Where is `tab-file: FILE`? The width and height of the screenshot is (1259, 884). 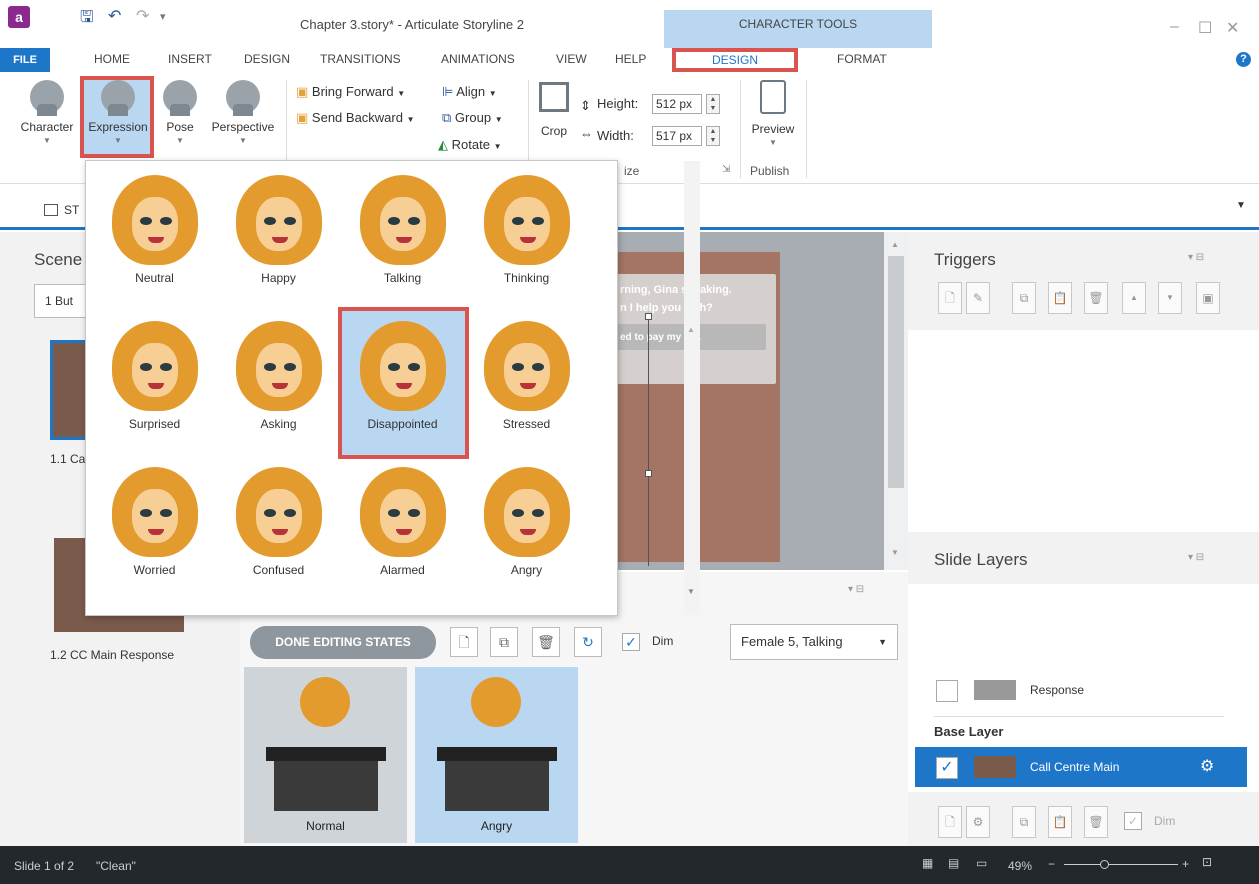 tab-file: FILE is located at coordinates (25, 60).